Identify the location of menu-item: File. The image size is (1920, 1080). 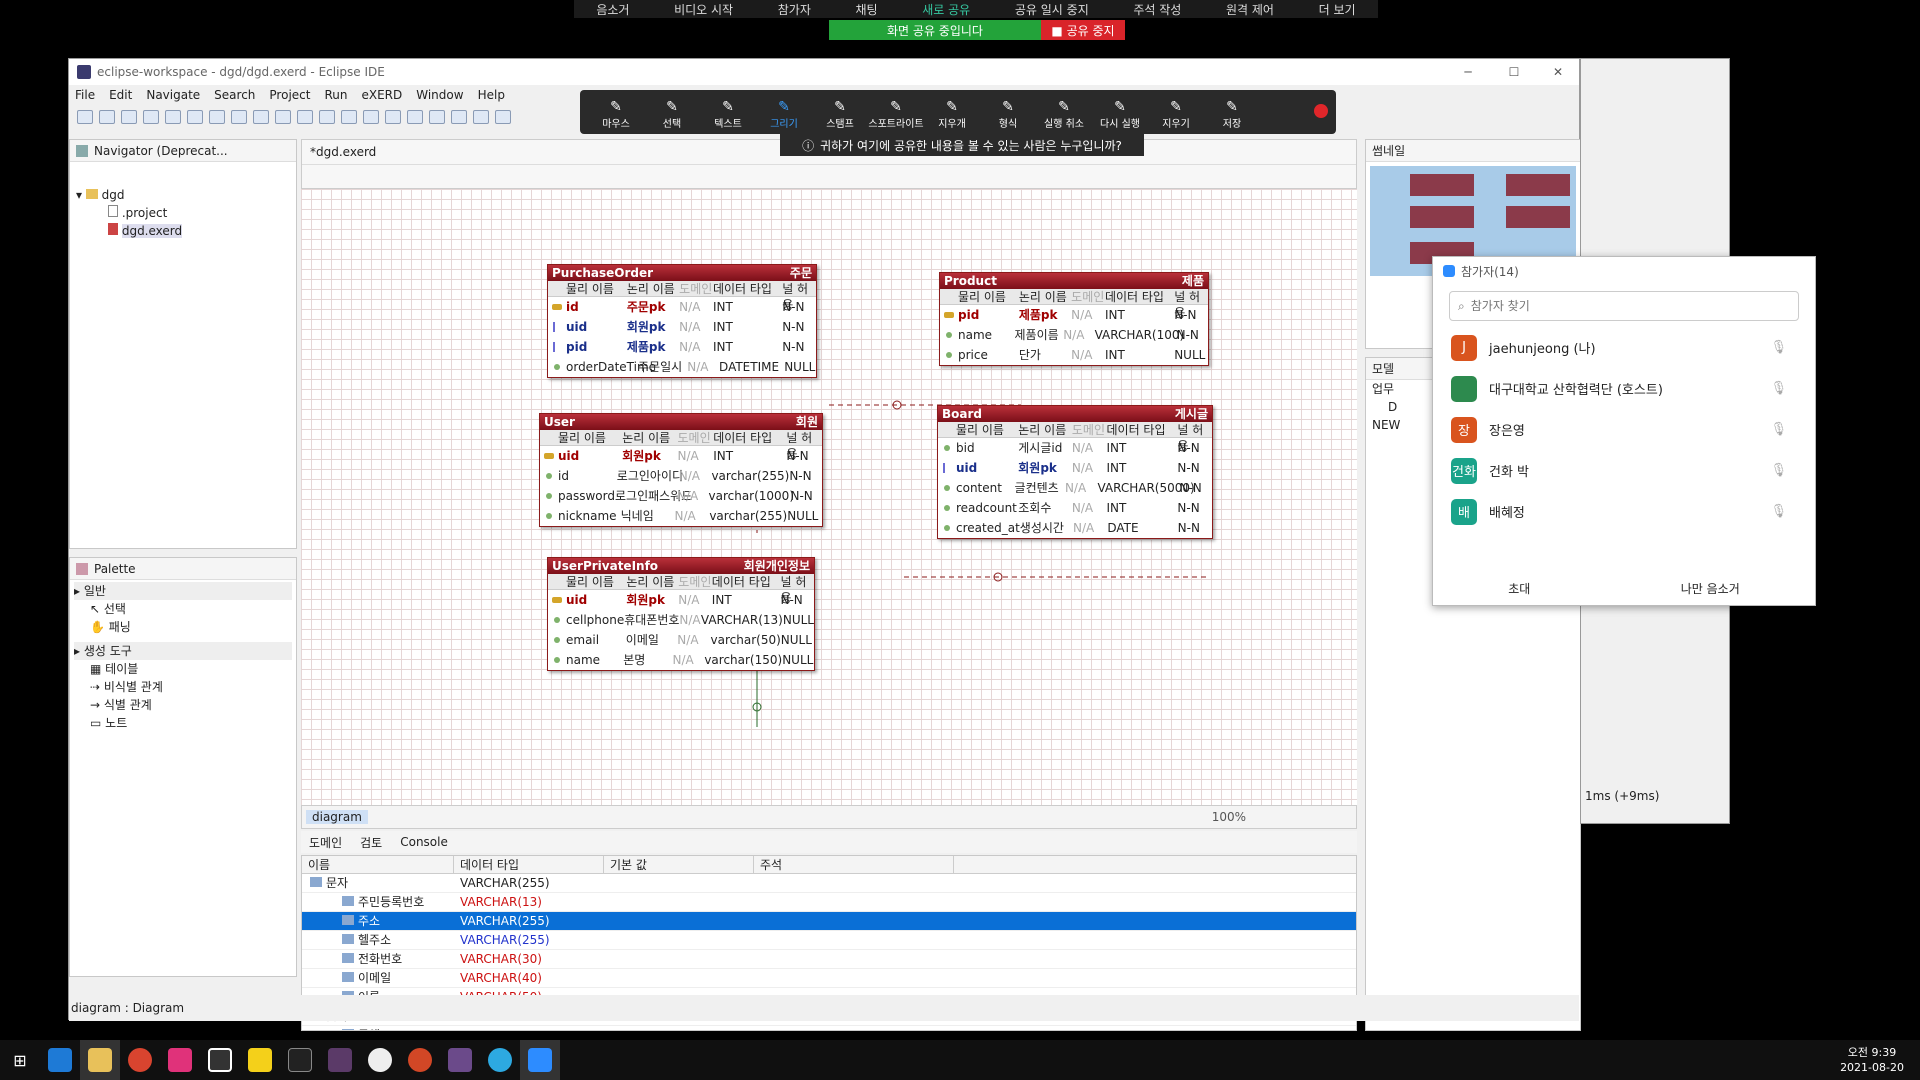
(85, 95).